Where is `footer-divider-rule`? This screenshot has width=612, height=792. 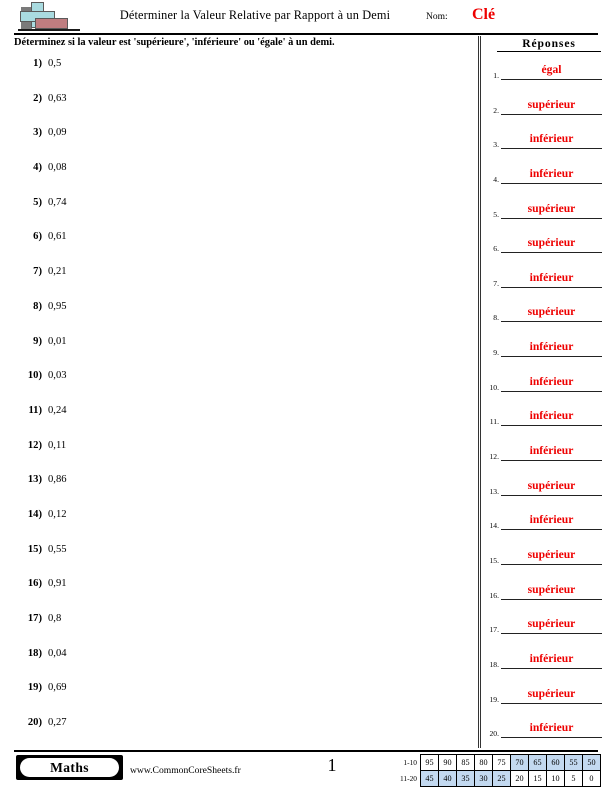
footer-divider-rule is located at coordinates (306, 751).